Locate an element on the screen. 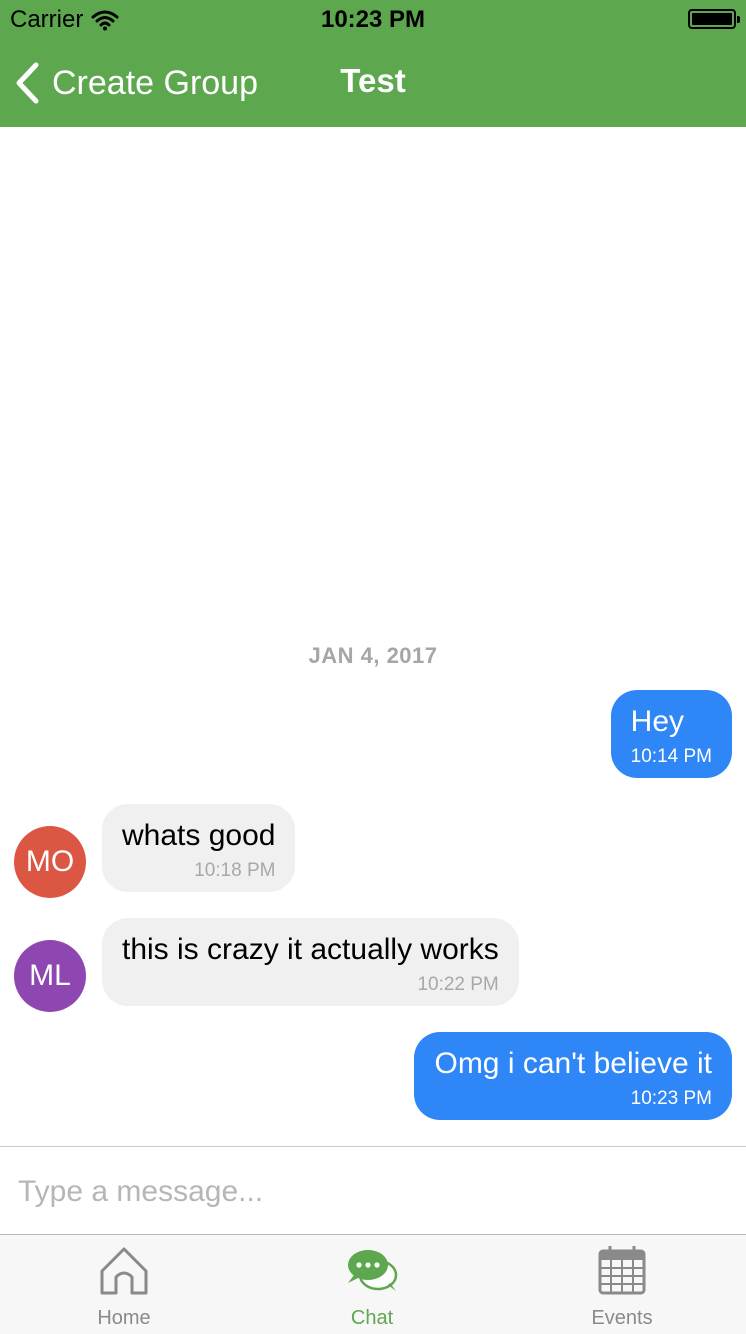 The image size is (746, 1334). avatar-initials: MO is located at coordinates (50, 861).